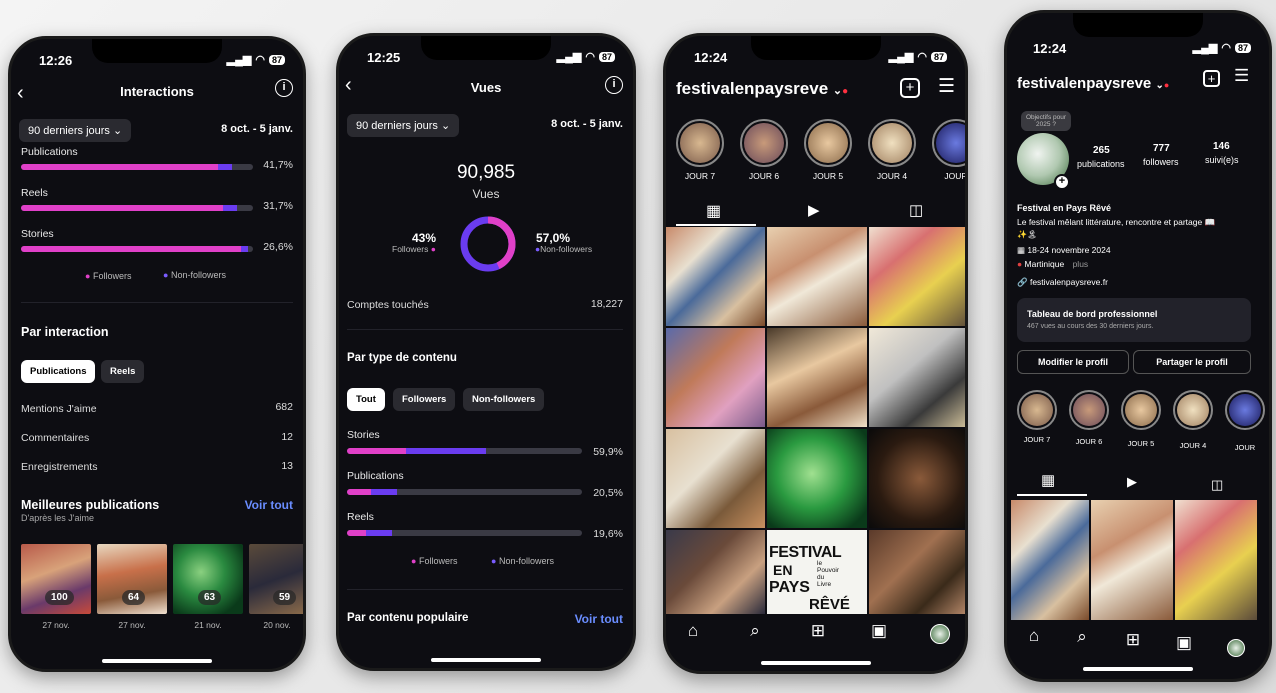 The image size is (1276, 693). I want to click on followers-label: Followers ●, so click(414, 249).